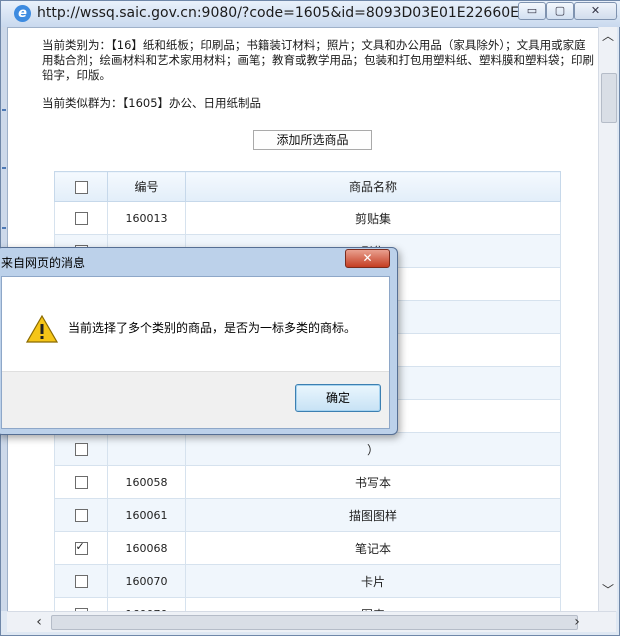 This screenshot has height=636, width=620. Describe the element at coordinates (560, 11) in the screenshot. I see `maximize-button: ▢` at that location.